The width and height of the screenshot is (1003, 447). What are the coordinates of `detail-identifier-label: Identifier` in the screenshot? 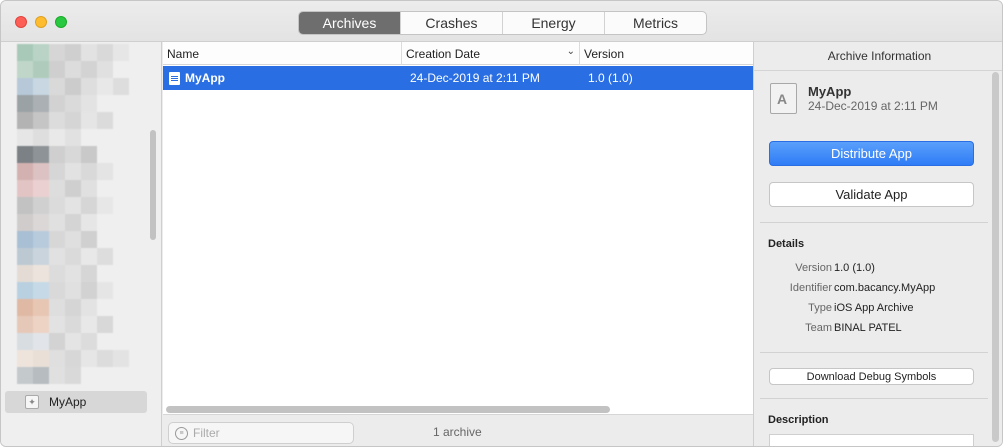 It's located at (810, 288).